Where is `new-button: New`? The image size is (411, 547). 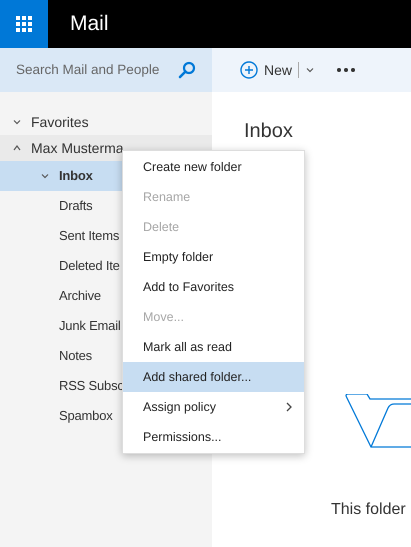 new-button: New is located at coordinates (278, 70).